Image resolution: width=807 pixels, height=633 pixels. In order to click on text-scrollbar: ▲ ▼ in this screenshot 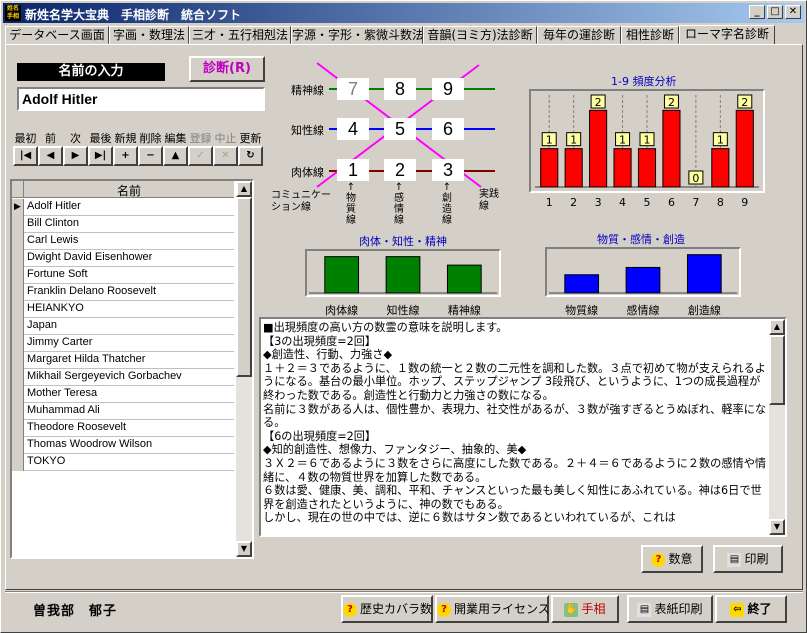, I will do `click(777, 427)`.